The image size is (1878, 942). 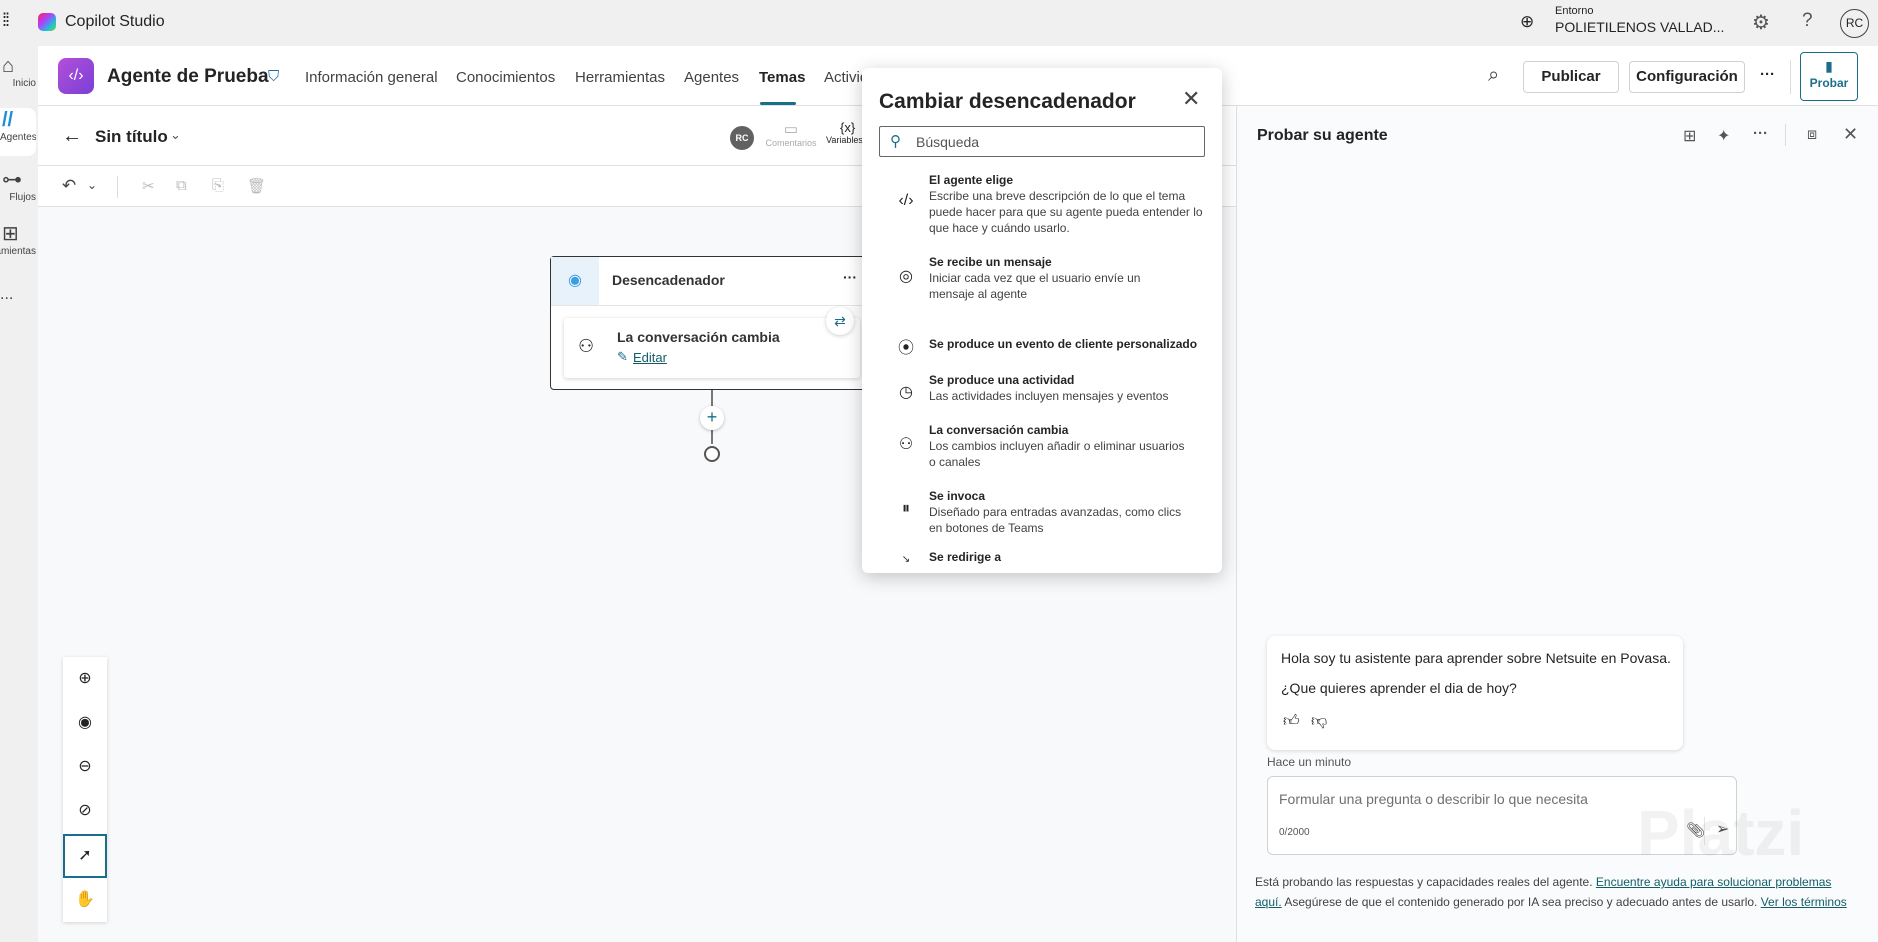 I want to click on recenter-icon: ◉, so click(x=85, y=723).